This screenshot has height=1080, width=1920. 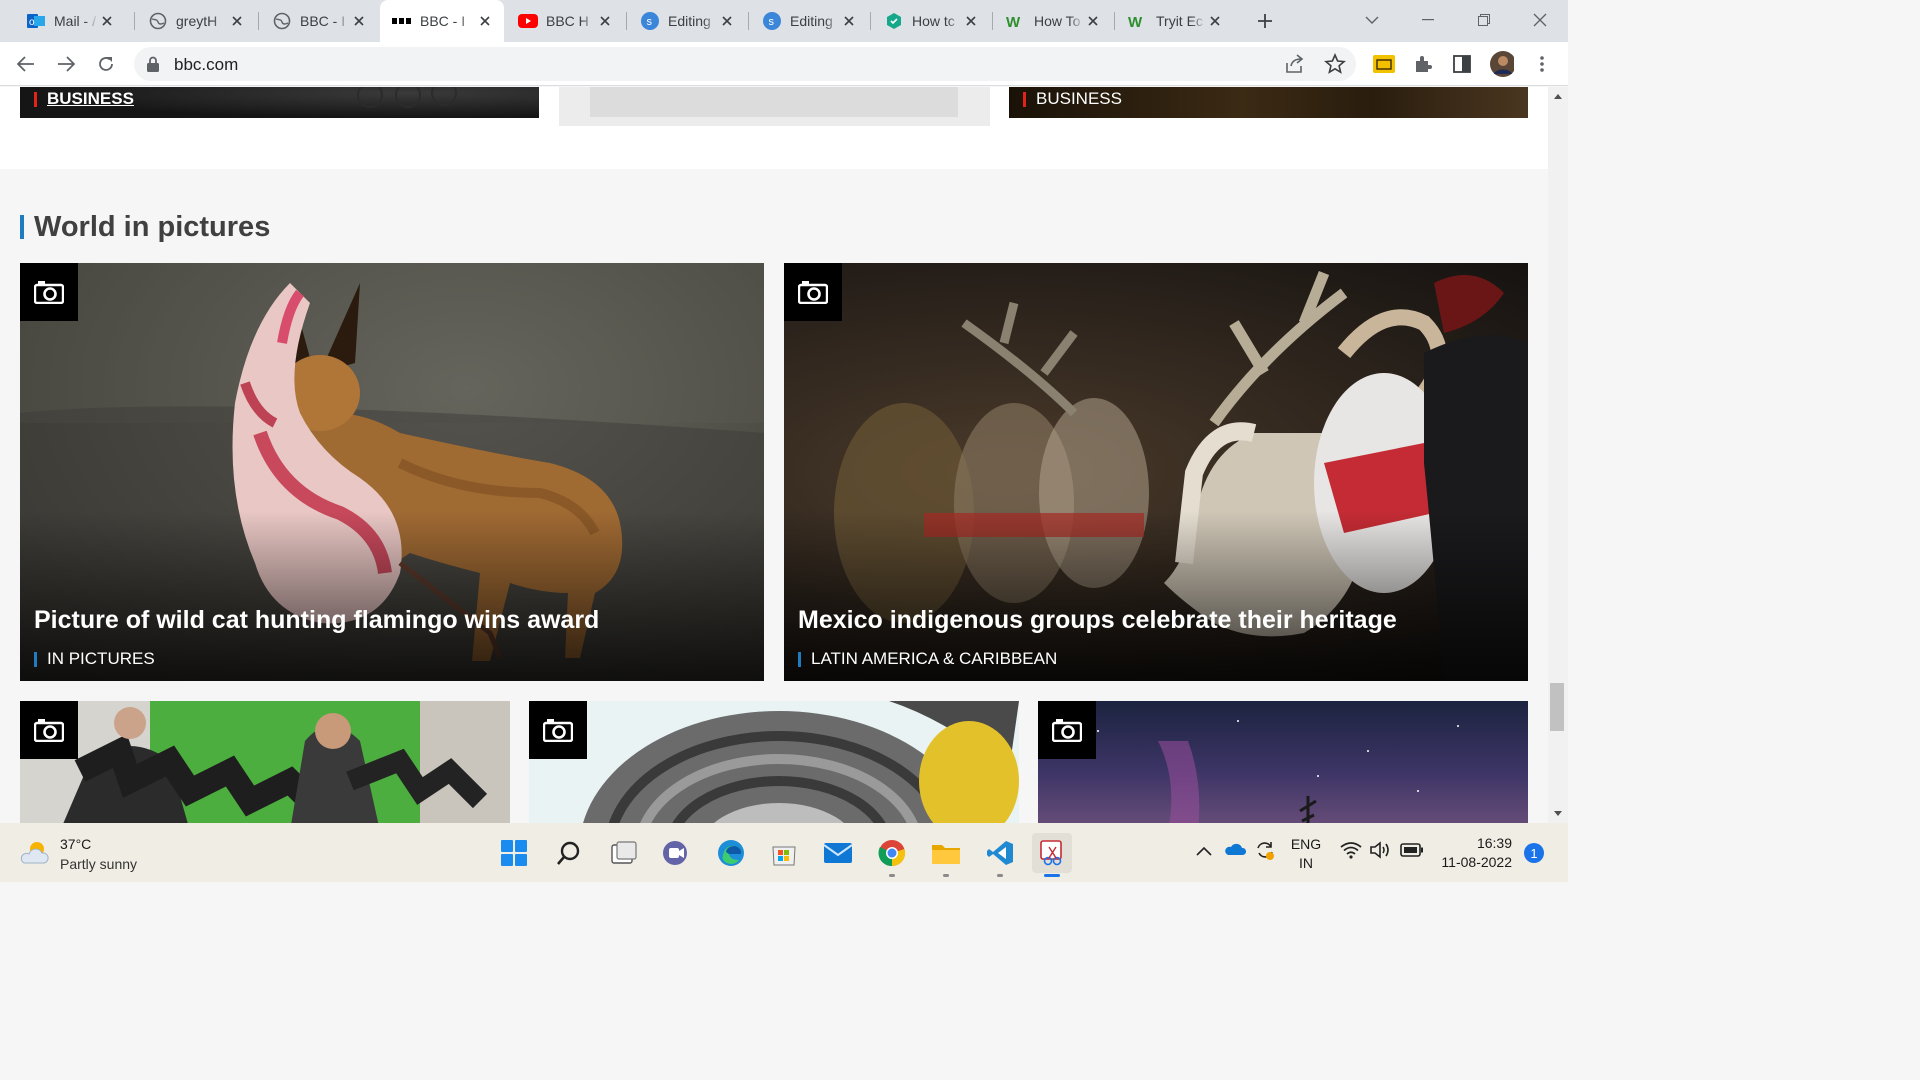 What do you see at coordinates (1268, 102) in the screenshot?
I see `business-card-right: BUSINESS` at bounding box center [1268, 102].